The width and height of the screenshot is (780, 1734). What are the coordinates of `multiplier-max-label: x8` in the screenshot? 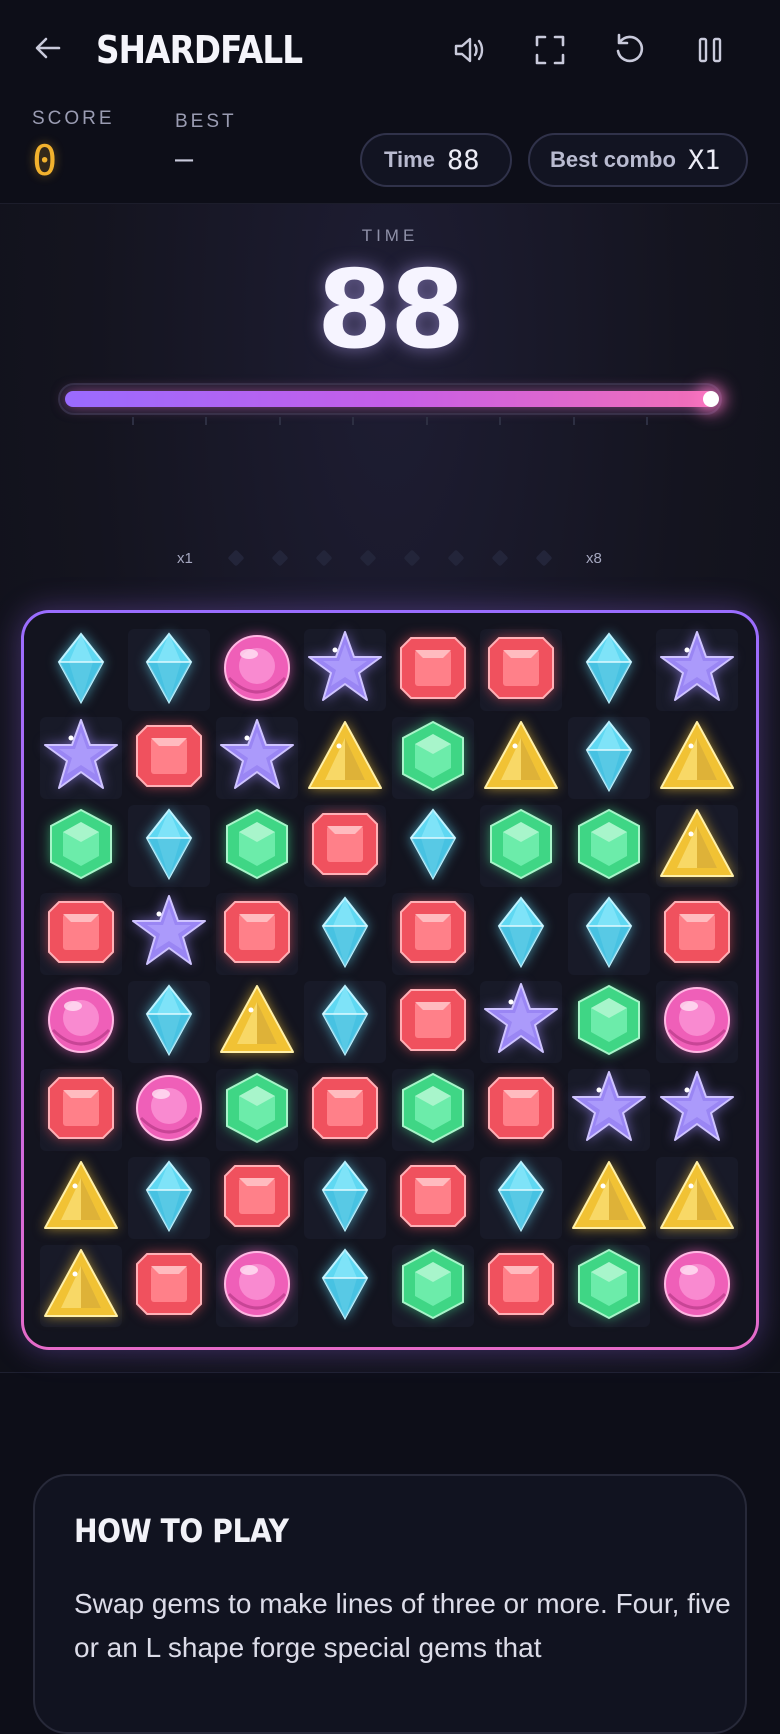 It's located at (594, 558).